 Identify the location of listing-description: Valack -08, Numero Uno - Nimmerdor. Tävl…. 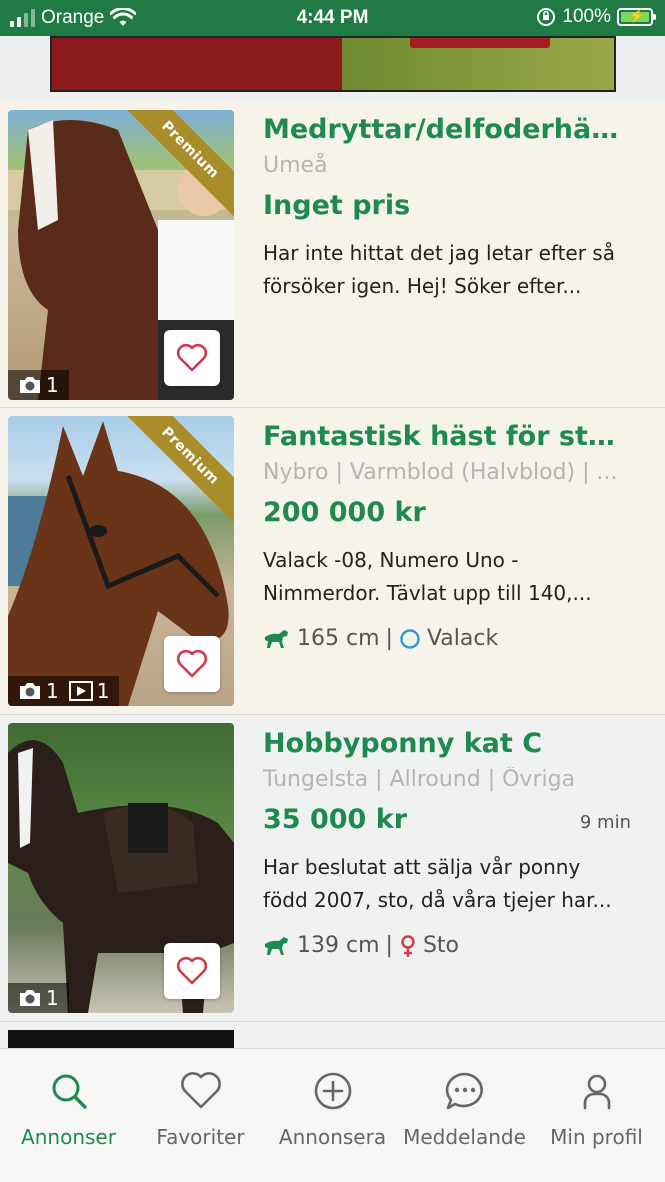
(446, 577).